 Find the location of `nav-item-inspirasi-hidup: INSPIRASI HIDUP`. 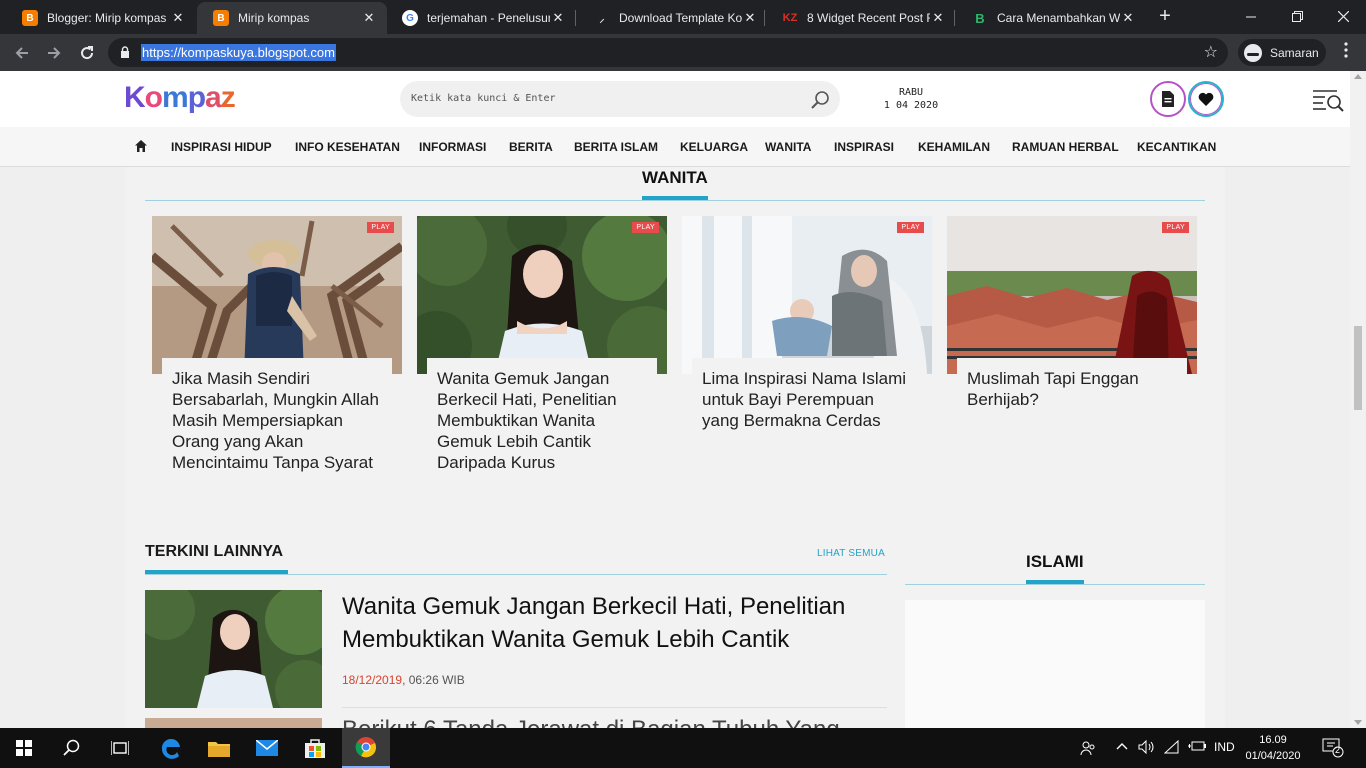

nav-item-inspirasi-hidup: INSPIRASI HIDUP is located at coordinates (221, 147).